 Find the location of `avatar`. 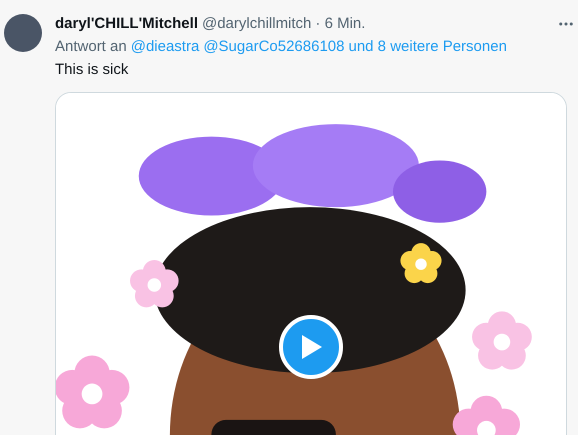

avatar is located at coordinates (23, 33).